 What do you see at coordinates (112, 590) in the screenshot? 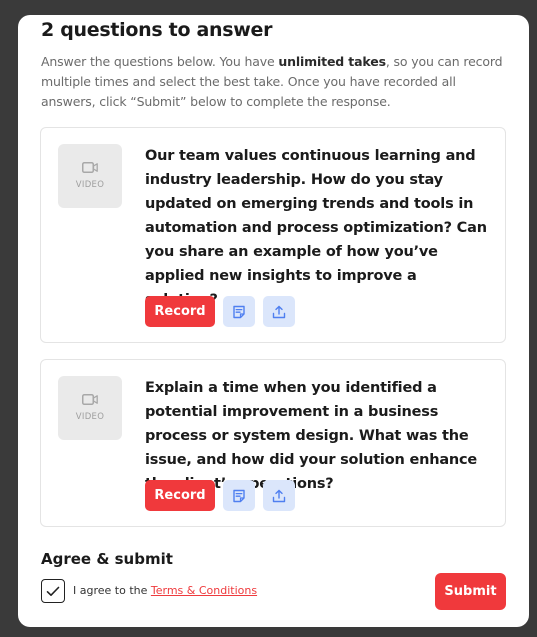
I see `terms-prefix: I agree to the` at bounding box center [112, 590].